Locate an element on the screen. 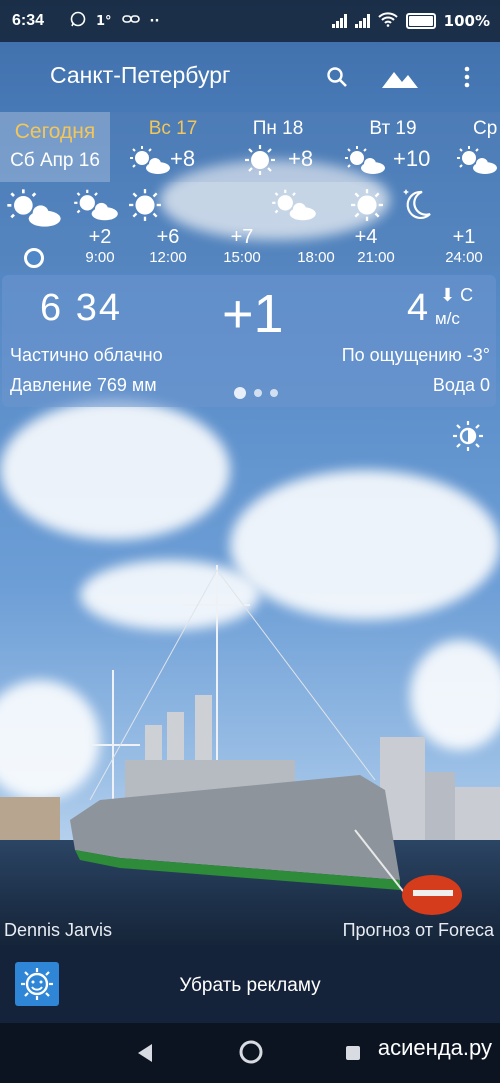  day-name: Ср is located at coordinates (485, 128).